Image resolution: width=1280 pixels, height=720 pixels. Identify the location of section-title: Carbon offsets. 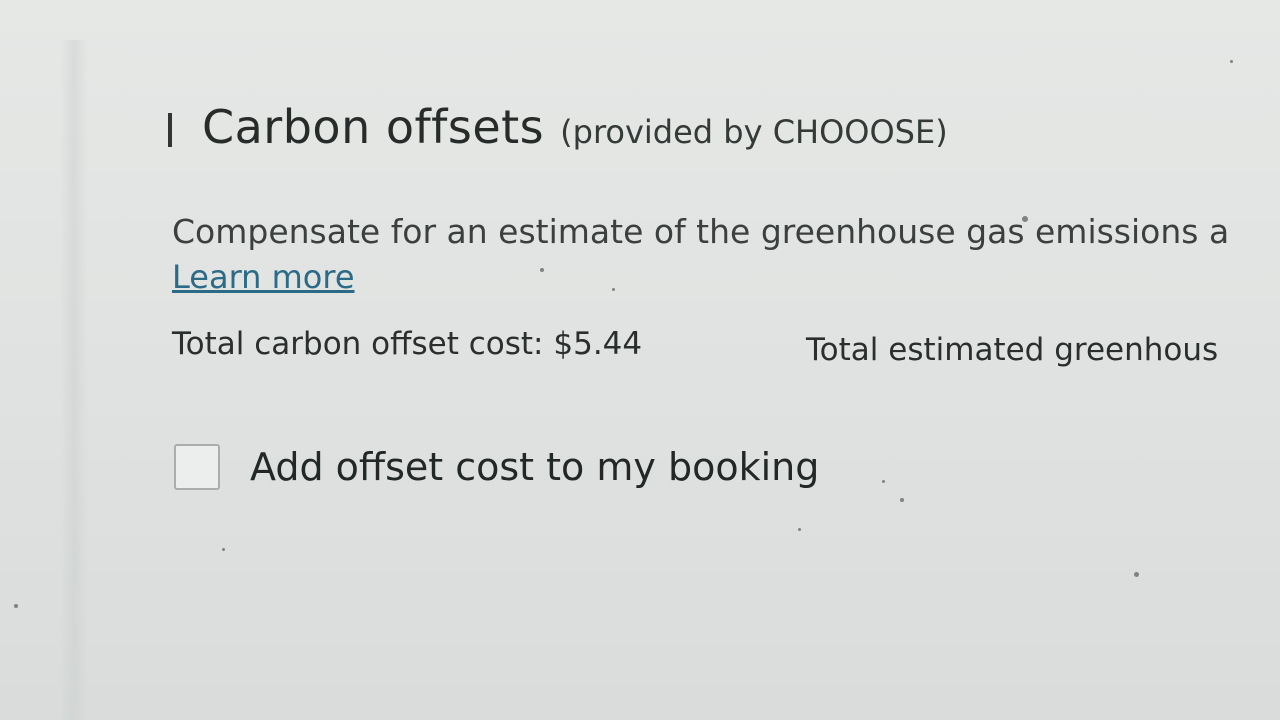
(373, 127).